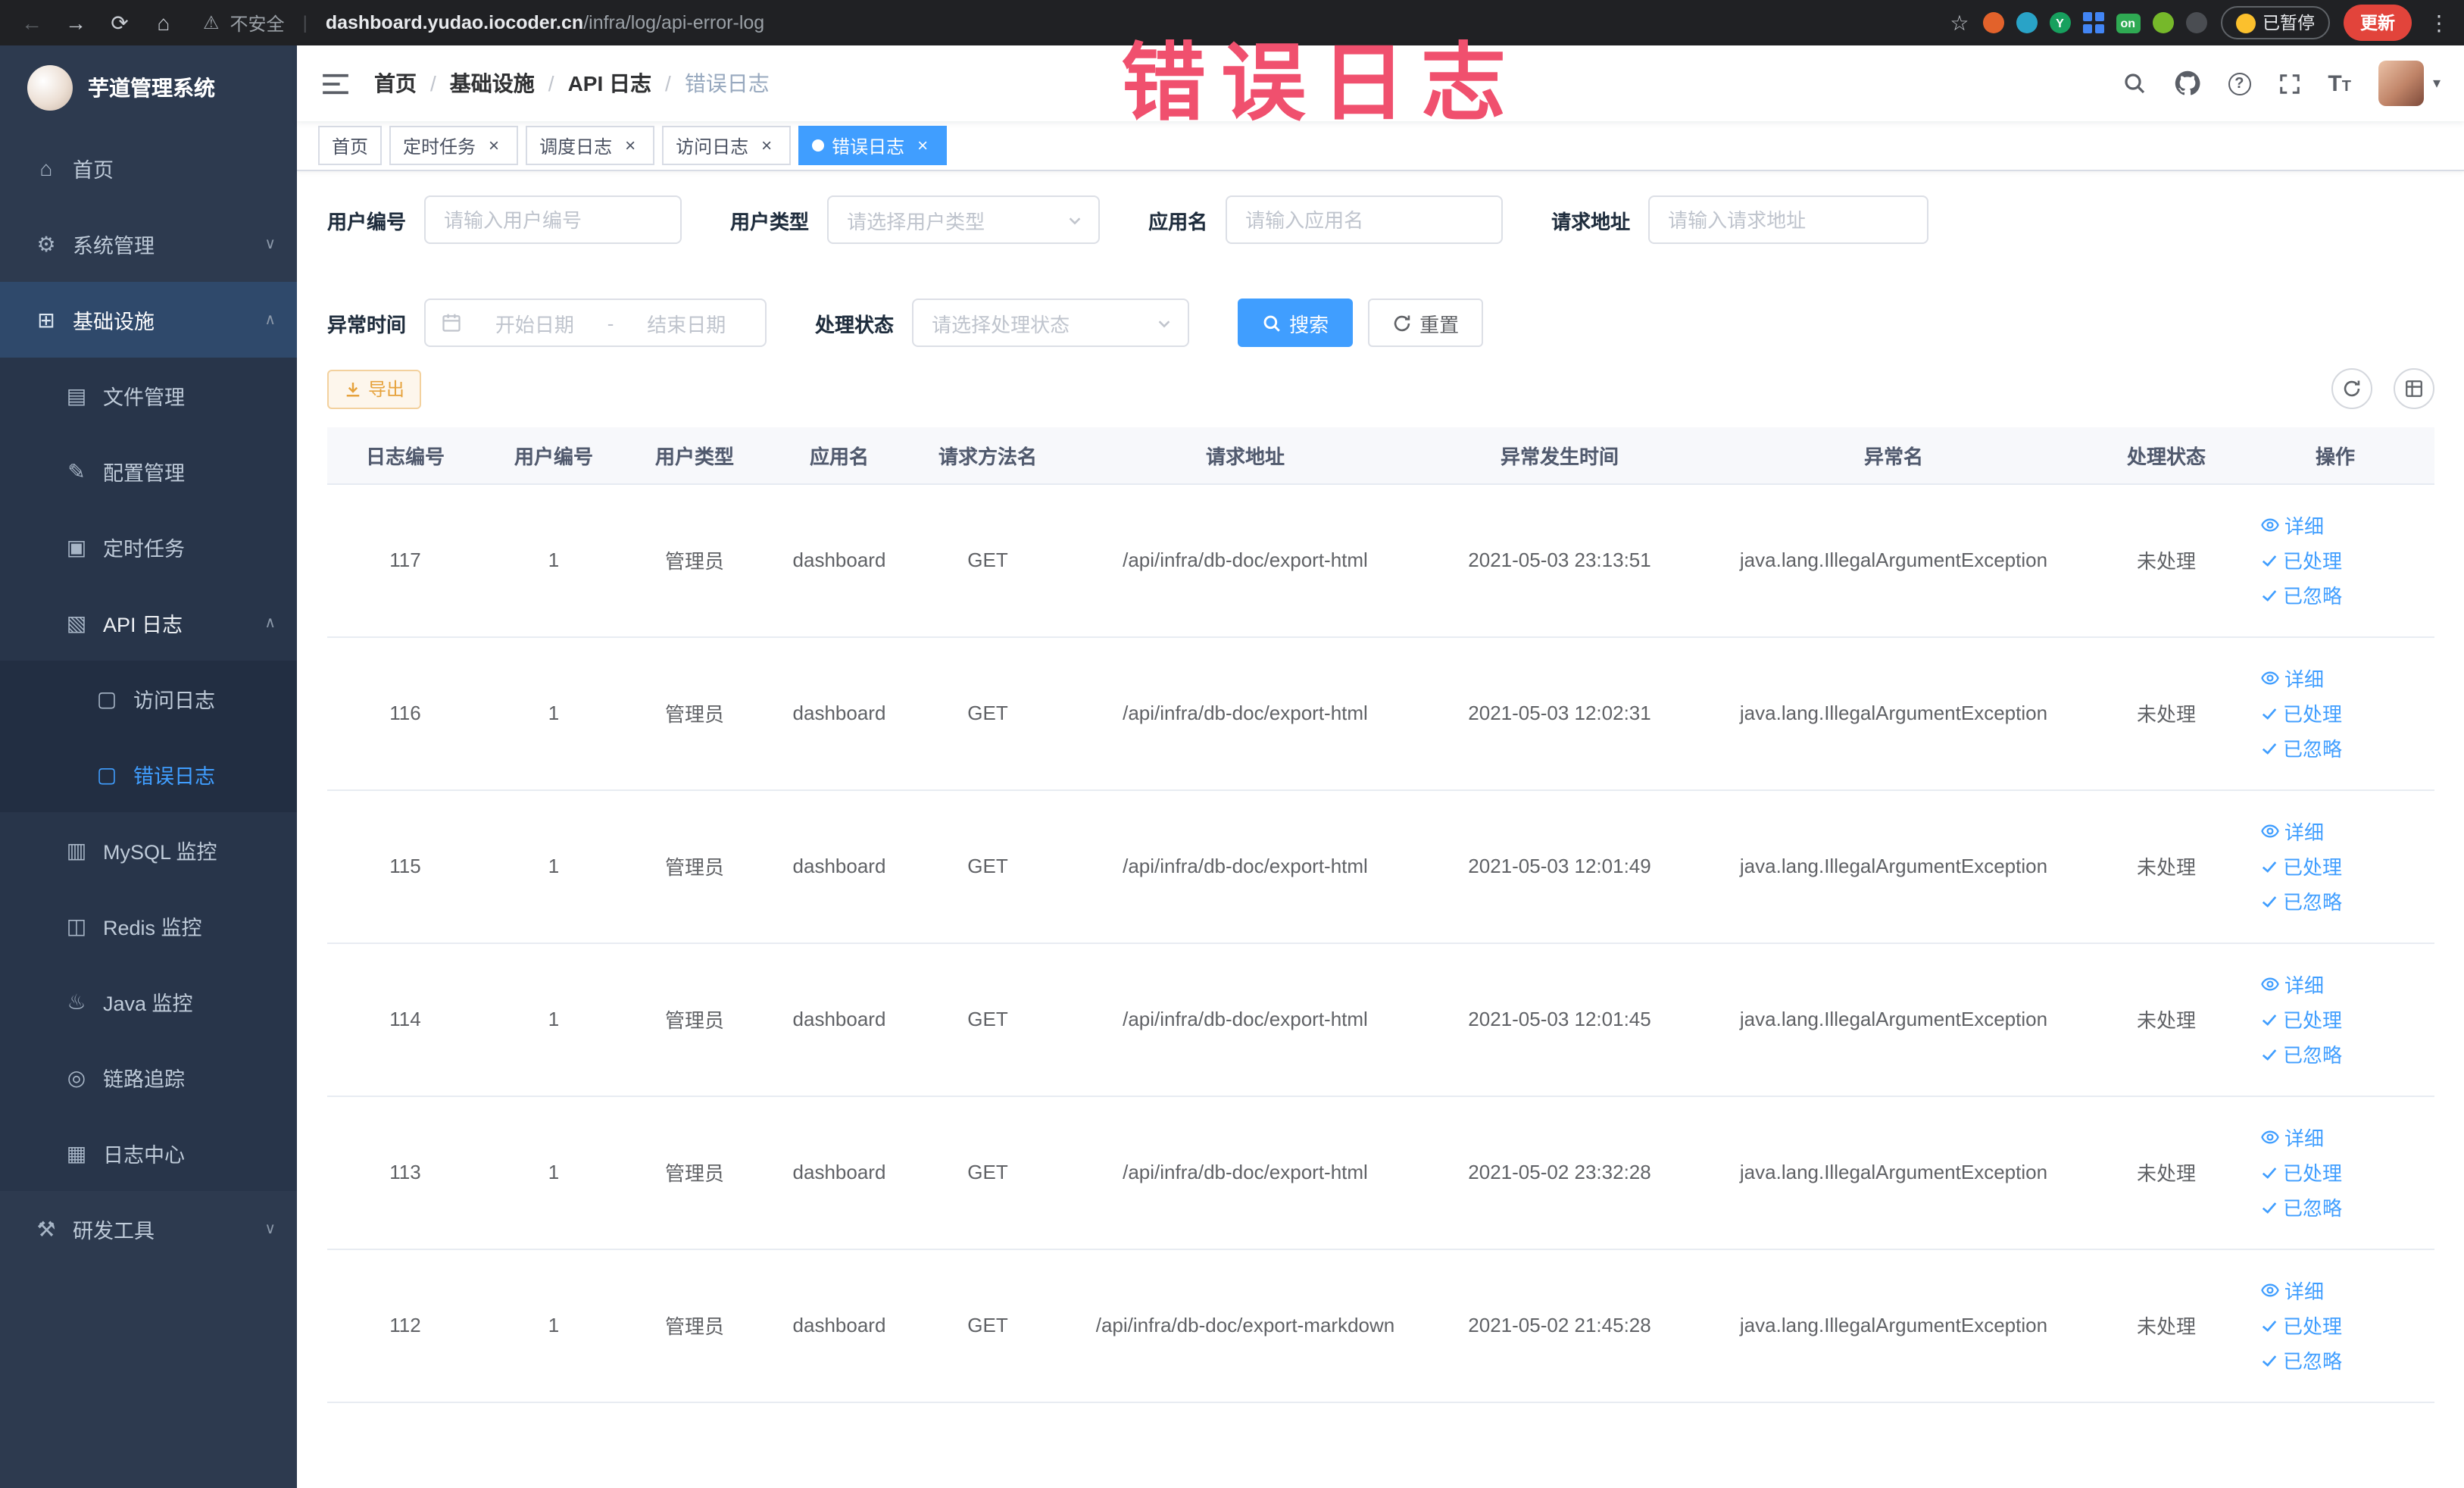 Image resolution: width=2464 pixels, height=1488 pixels. What do you see at coordinates (1380, 146) in the screenshot?
I see `tags-bar: 首页 定时任务 × 调度日志 × 访问日志 × 错误日志 ×` at bounding box center [1380, 146].